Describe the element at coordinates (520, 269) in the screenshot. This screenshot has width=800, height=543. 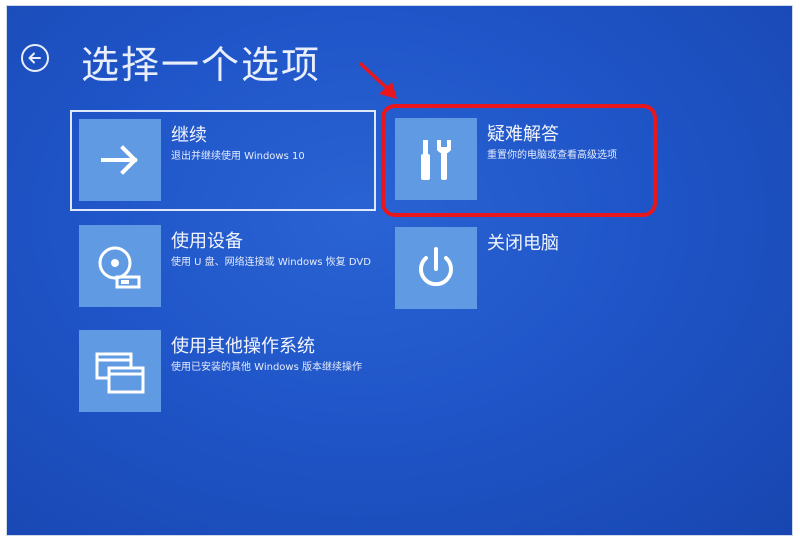
I see `shutdown-tile: 关闭电脑` at that location.